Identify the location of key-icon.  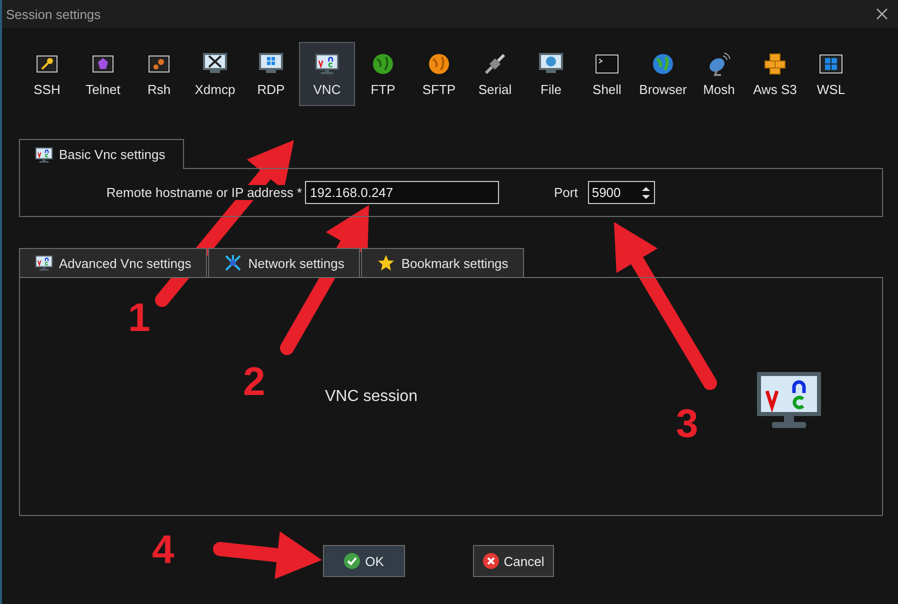
(47, 63).